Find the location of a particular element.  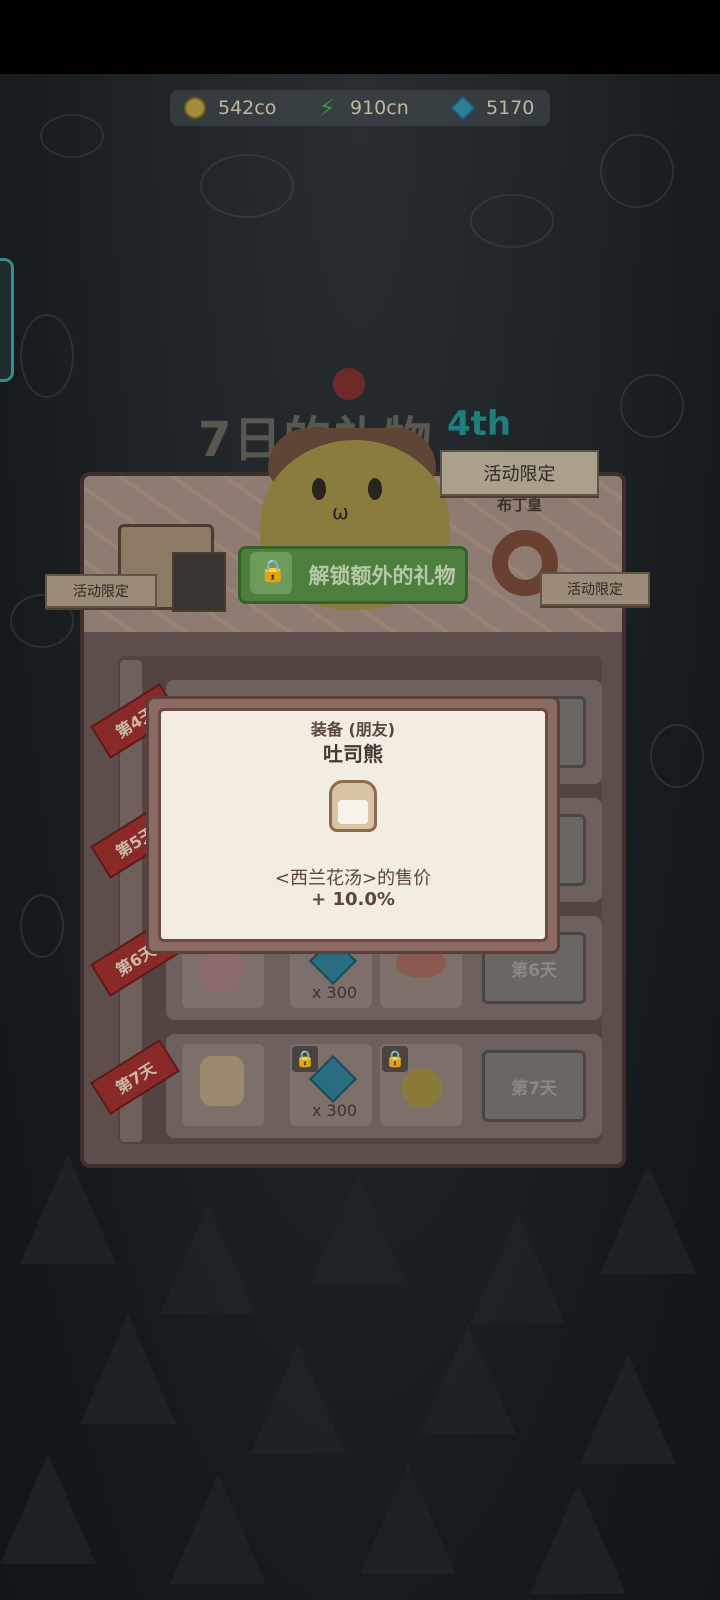

coin-counter: 542co is located at coordinates (230, 108).